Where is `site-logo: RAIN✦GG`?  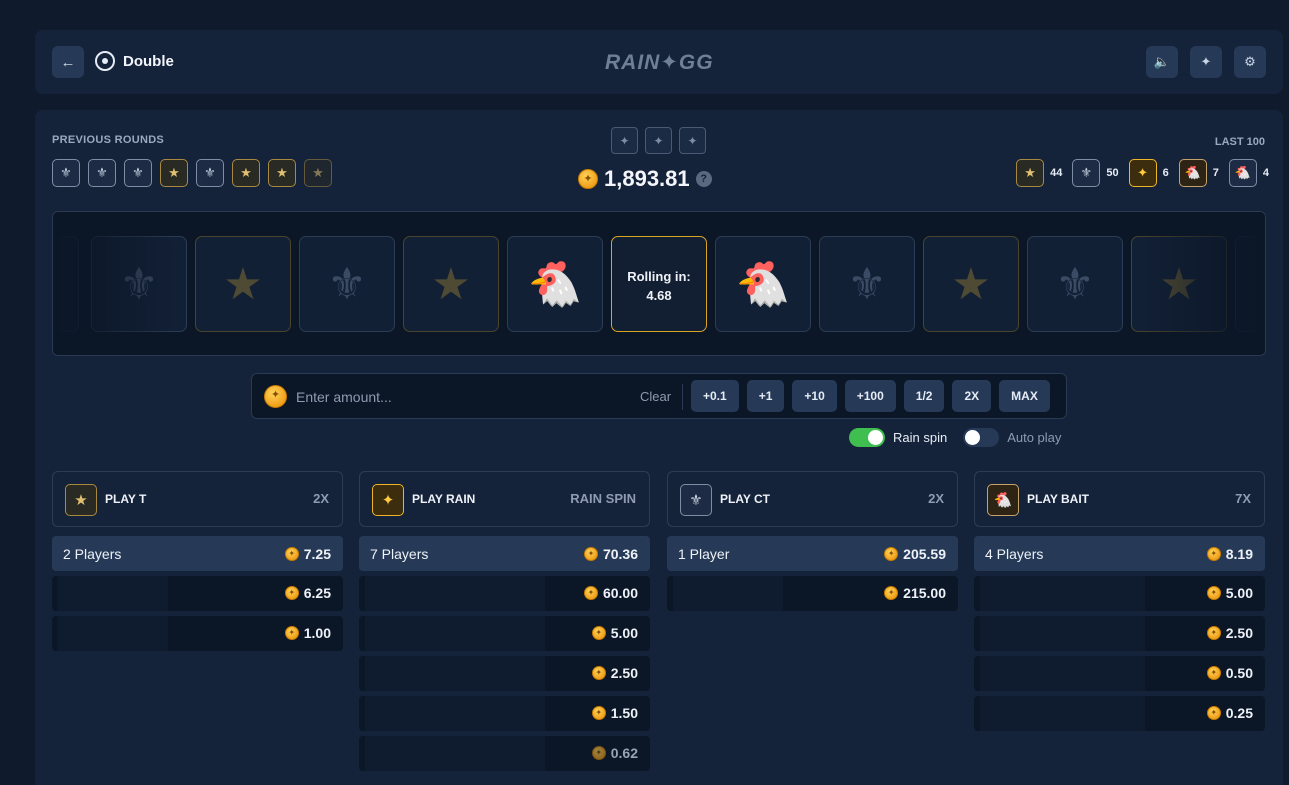
site-logo: RAIN✦GG is located at coordinates (659, 62).